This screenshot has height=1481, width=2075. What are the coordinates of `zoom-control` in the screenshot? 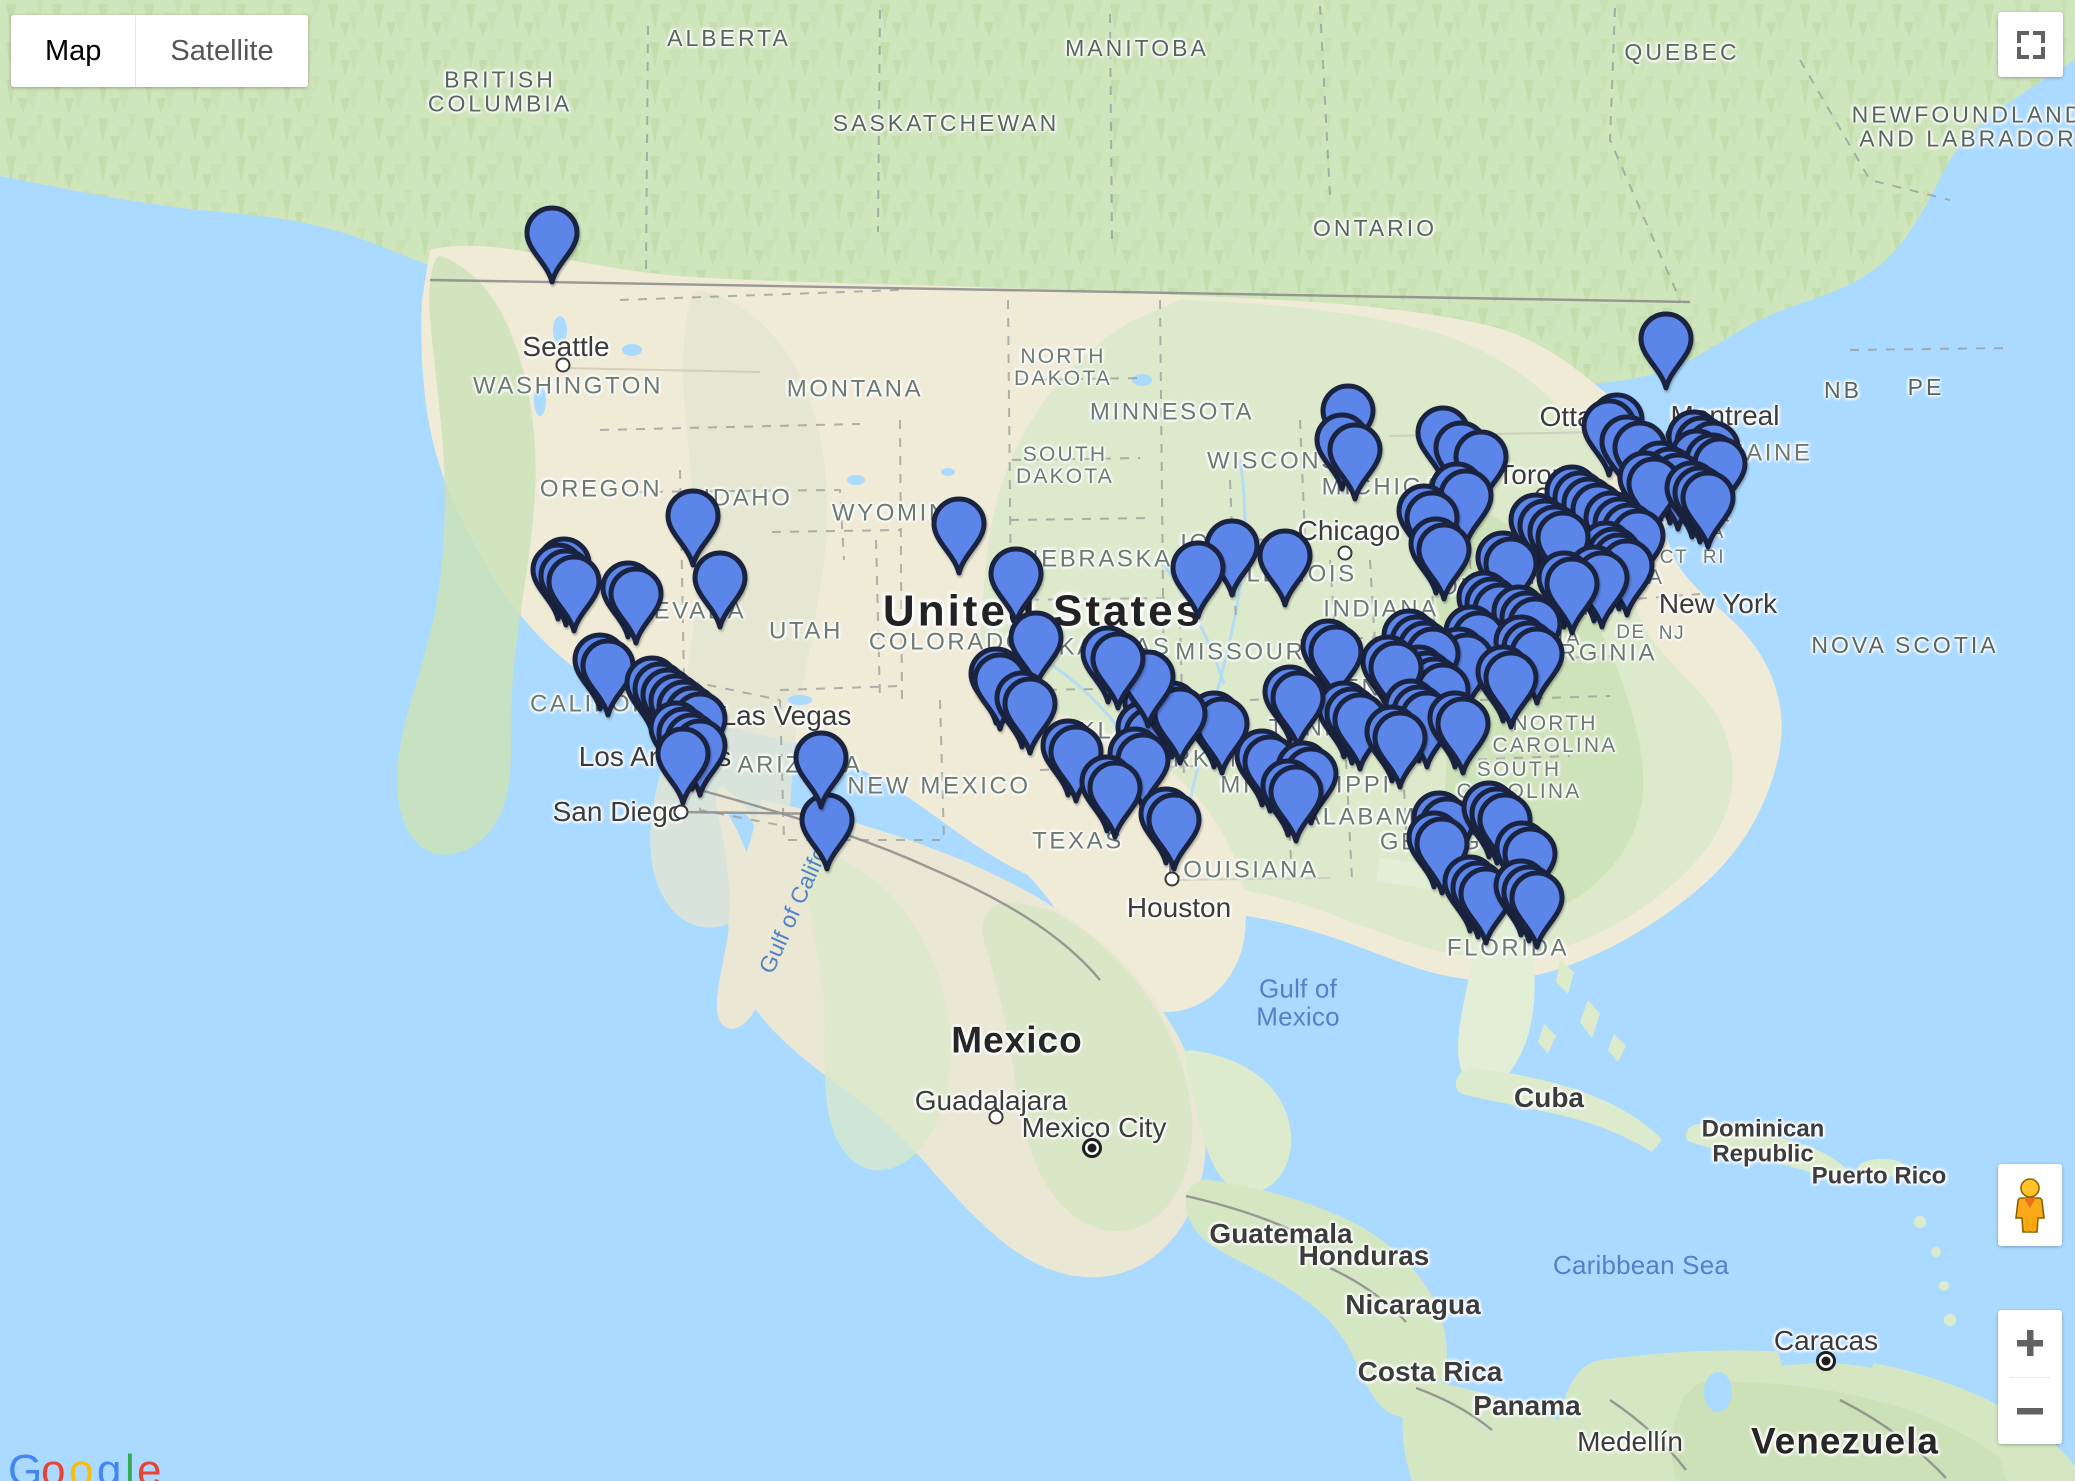 It's located at (2030, 1377).